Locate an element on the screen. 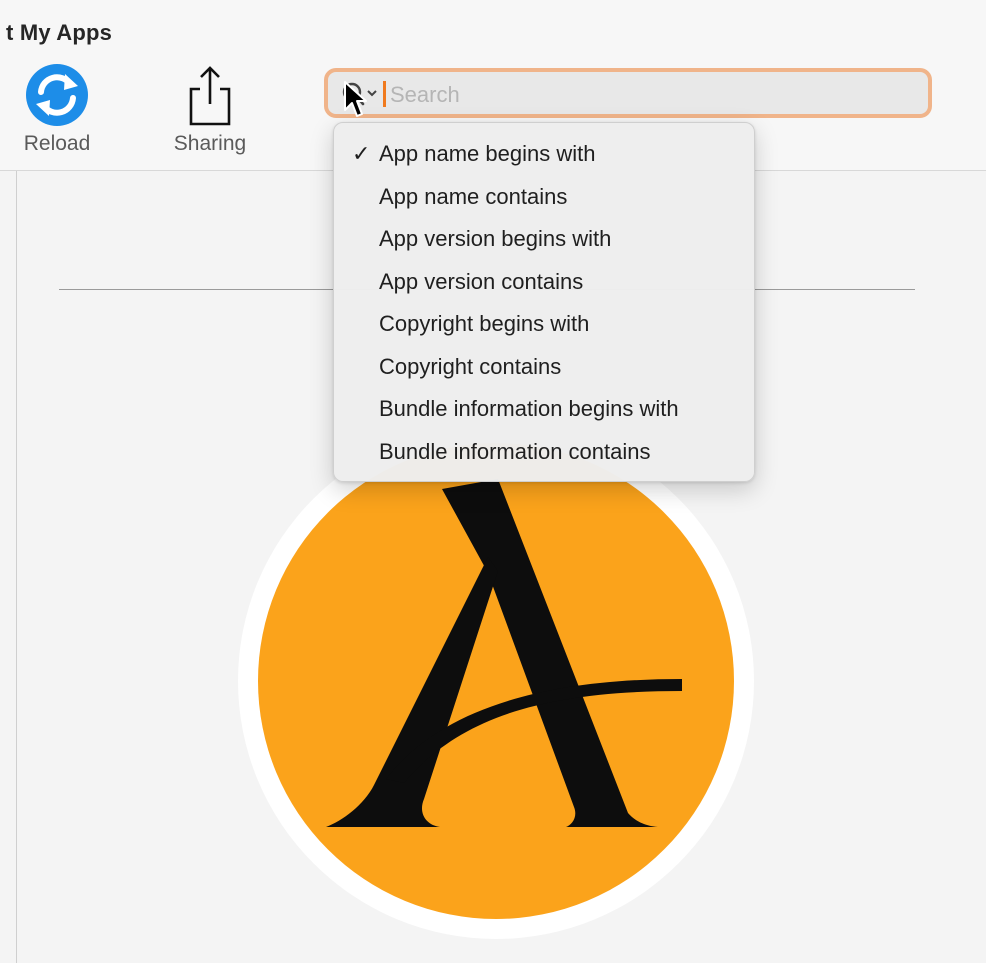 The image size is (986, 963). menu-item-label: App version begins with is located at coordinates (495, 238).